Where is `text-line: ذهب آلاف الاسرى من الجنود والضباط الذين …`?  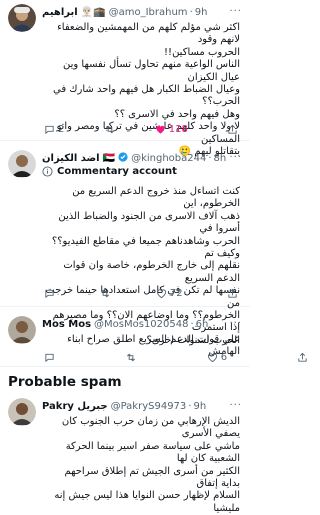 text-line: ذهب آلاف الاسرى من الجنود والضباط الذين … is located at coordinates (149, 222).